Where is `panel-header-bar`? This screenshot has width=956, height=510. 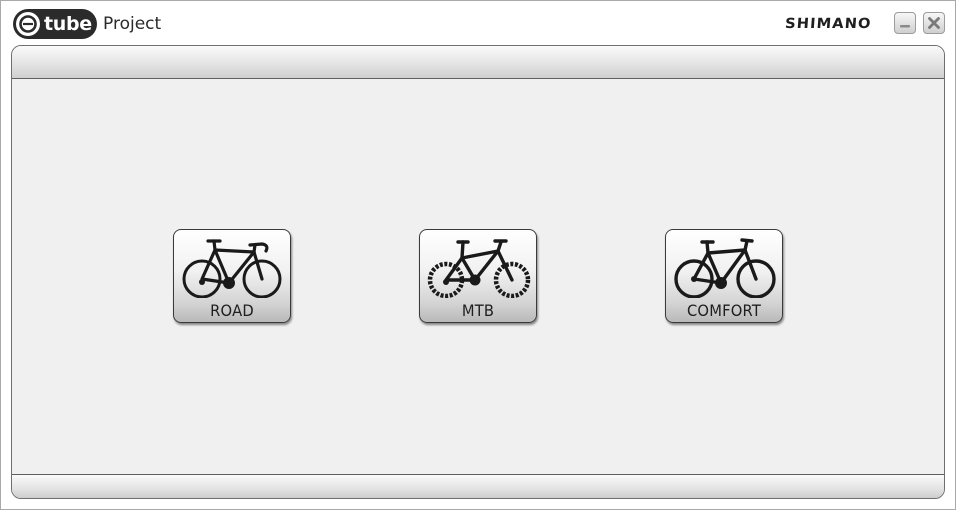 panel-header-bar is located at coordinates (478, 62).